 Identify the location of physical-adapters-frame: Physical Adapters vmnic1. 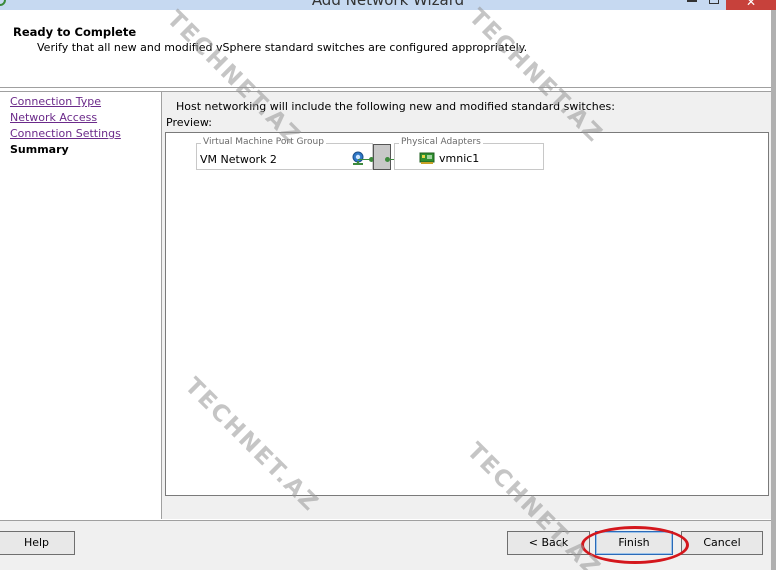
(469, 153).